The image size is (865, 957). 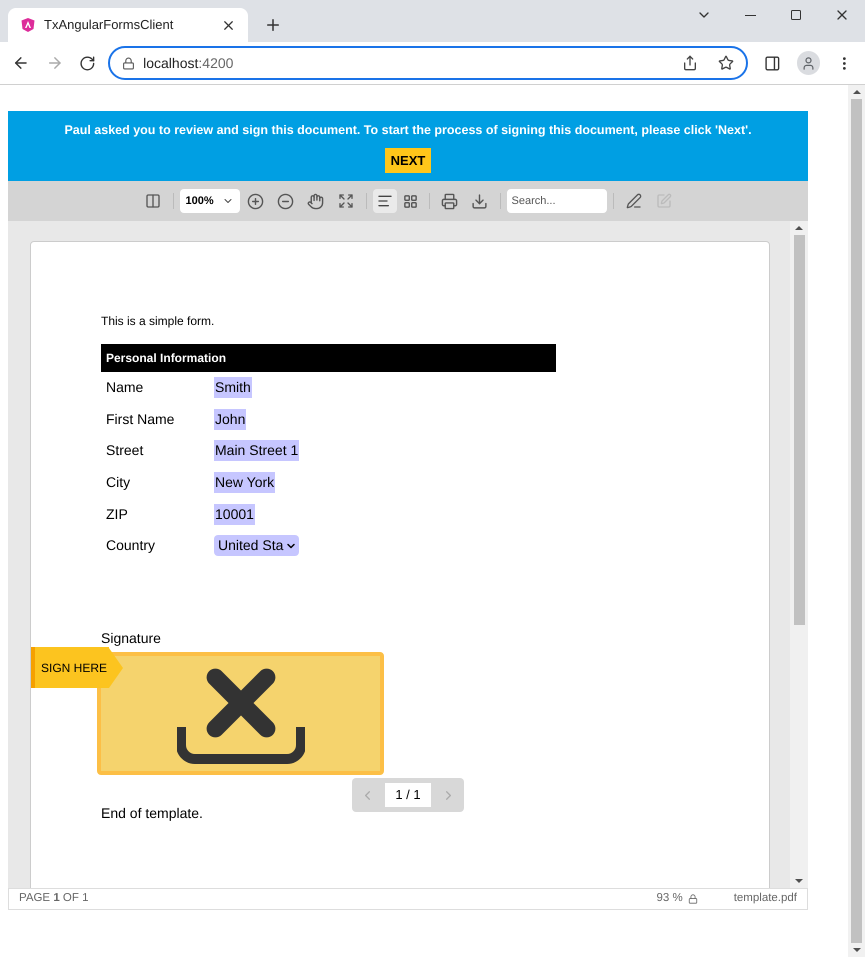 I want to click on side-panel-icon, so click(x=772, y=63).